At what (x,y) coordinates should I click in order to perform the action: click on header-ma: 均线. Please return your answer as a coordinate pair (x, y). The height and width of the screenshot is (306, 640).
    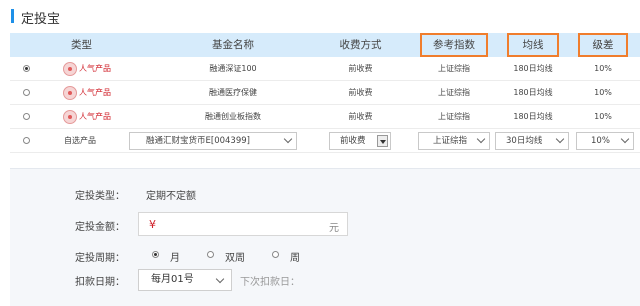
    Looking at the image, I should click on (533, 45).